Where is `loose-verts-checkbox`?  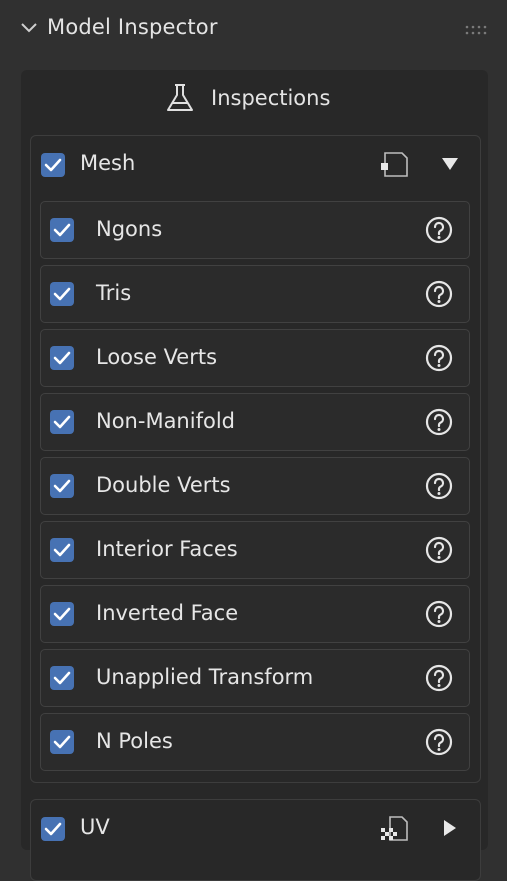
loose-verts-checkbox is located at coordinates (62, 358).